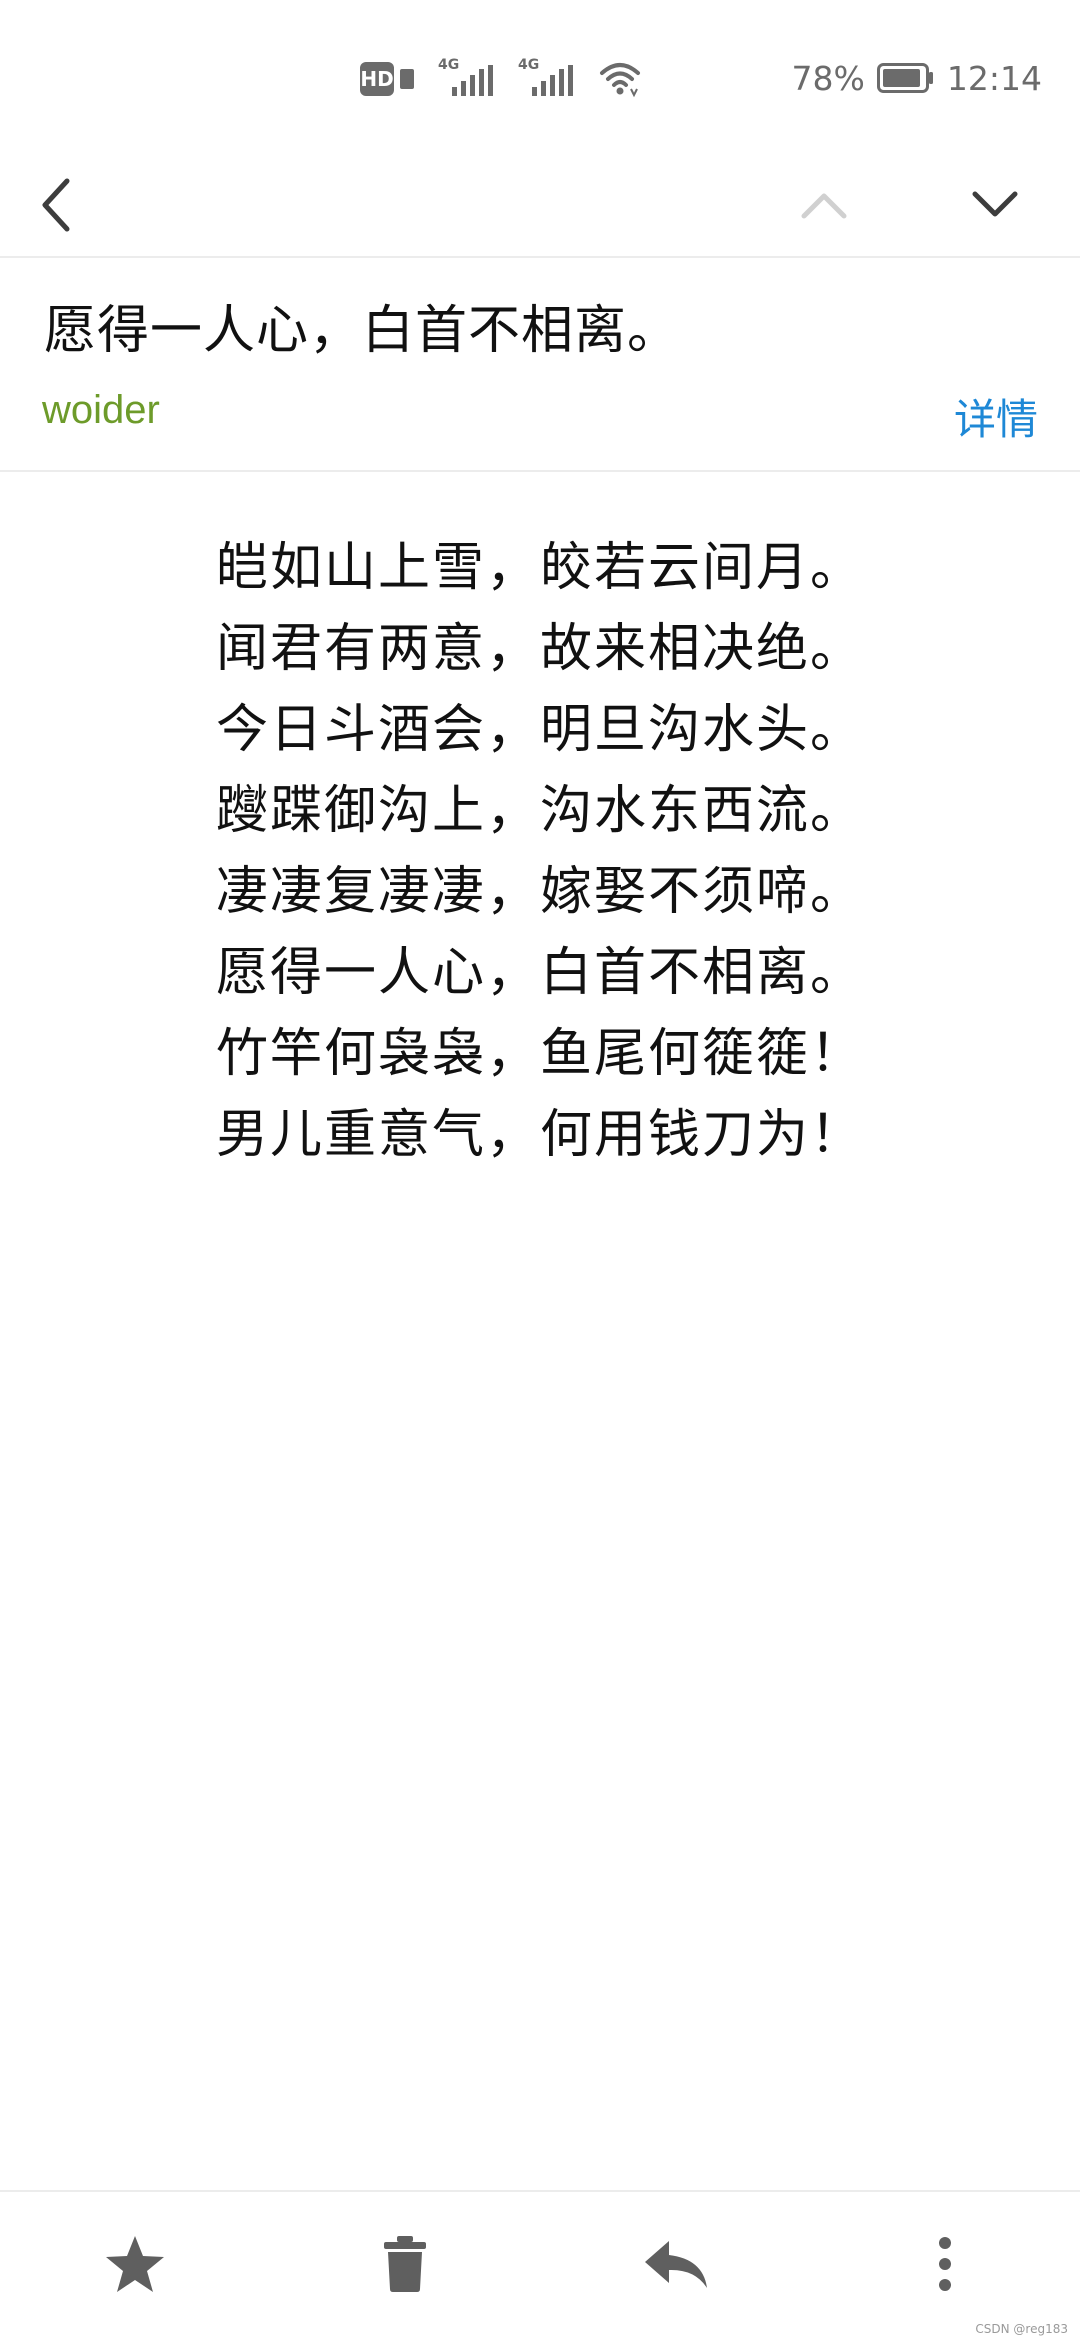 The image size is (1080, 2342). I want to click on body-line: 躞蹀御沟上，沟水东西流。, so click(540, 811).